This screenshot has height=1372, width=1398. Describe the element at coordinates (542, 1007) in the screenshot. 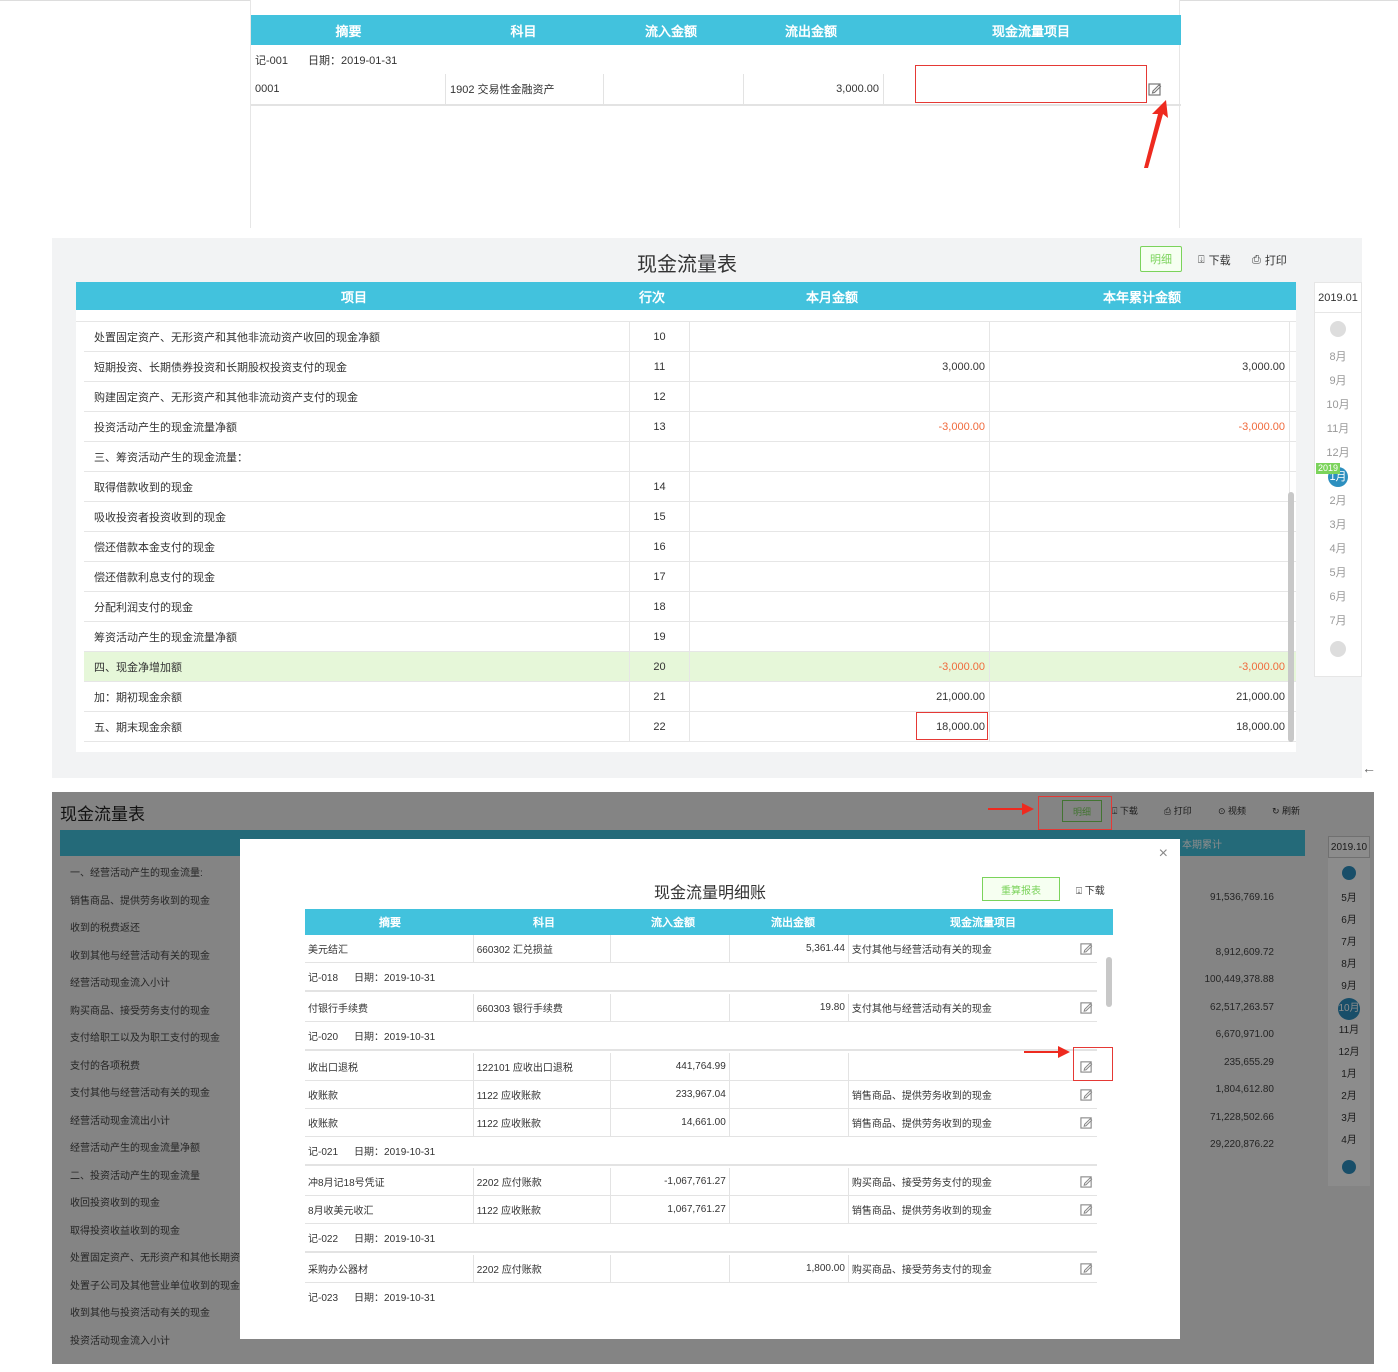

I see `row-account: 660303 银行手续费` at that location.